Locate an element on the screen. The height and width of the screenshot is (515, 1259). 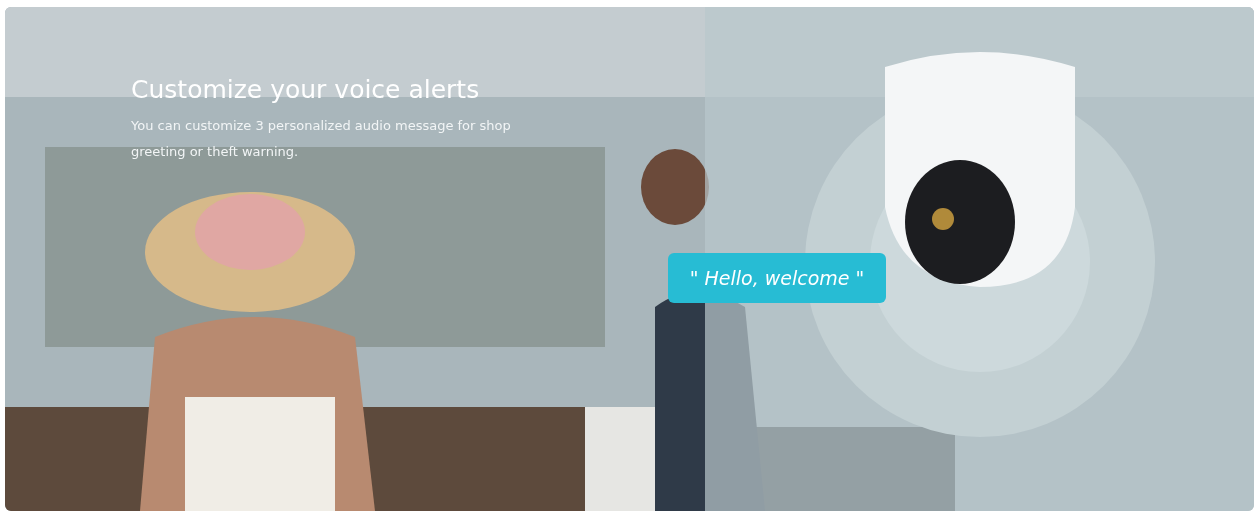
speech-bubble: " Hello, welcome " is located at coordinates (777, 278).